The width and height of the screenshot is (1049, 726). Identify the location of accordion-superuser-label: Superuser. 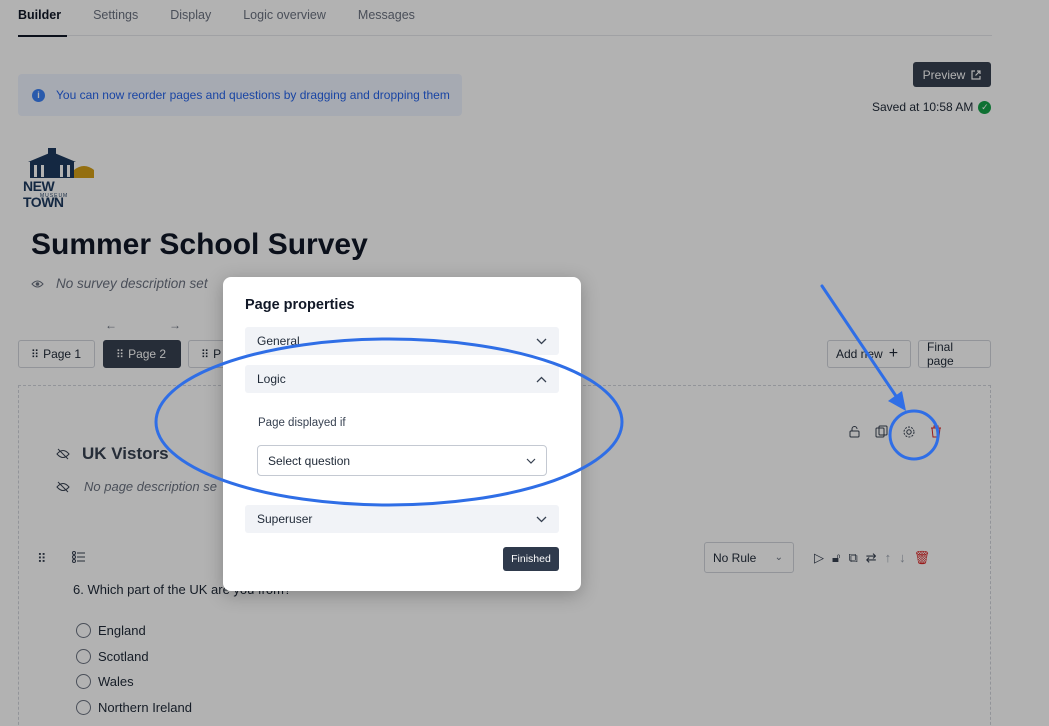
(285, 519).